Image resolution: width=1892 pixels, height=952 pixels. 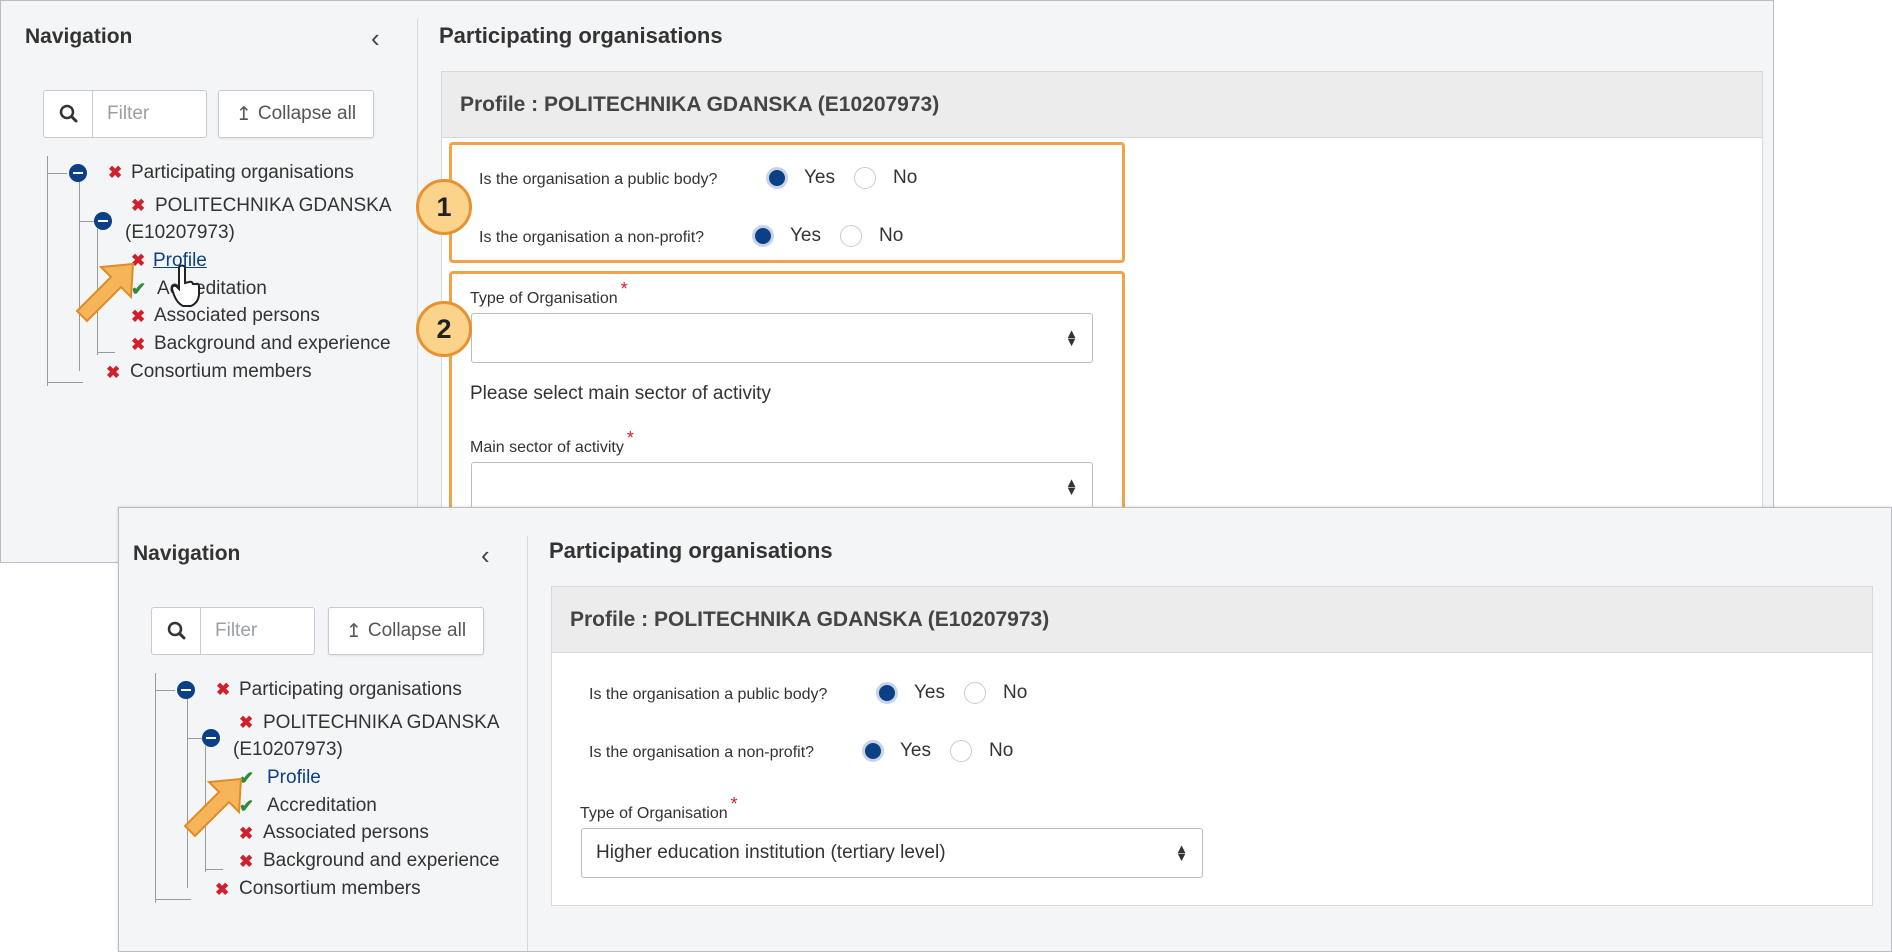 I want to click on type-of-organisation-label: Type of Organisation *, so click(x=659, y=808).